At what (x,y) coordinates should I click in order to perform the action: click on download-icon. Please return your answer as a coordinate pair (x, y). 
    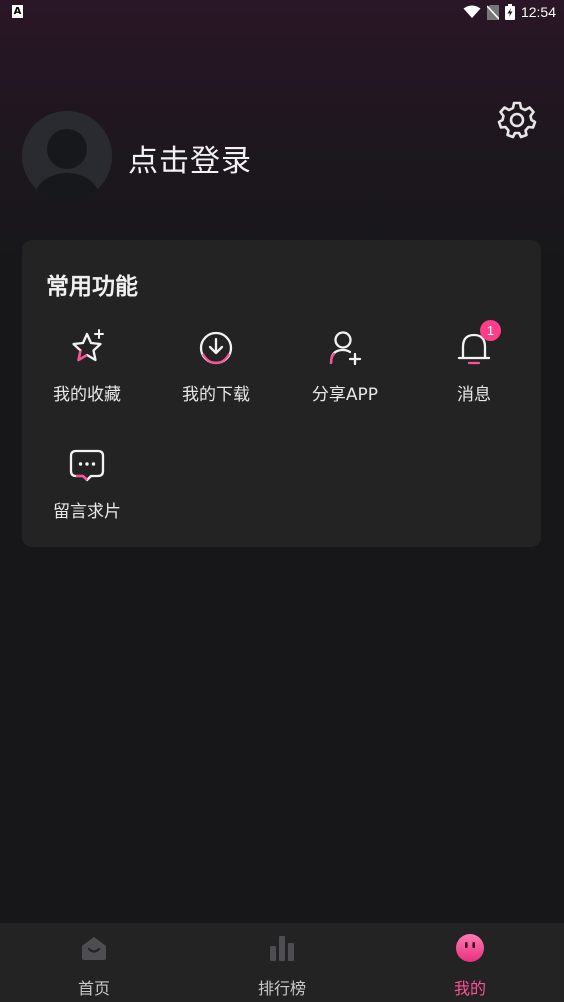
    Looking at the image, I should click on (216, 348).